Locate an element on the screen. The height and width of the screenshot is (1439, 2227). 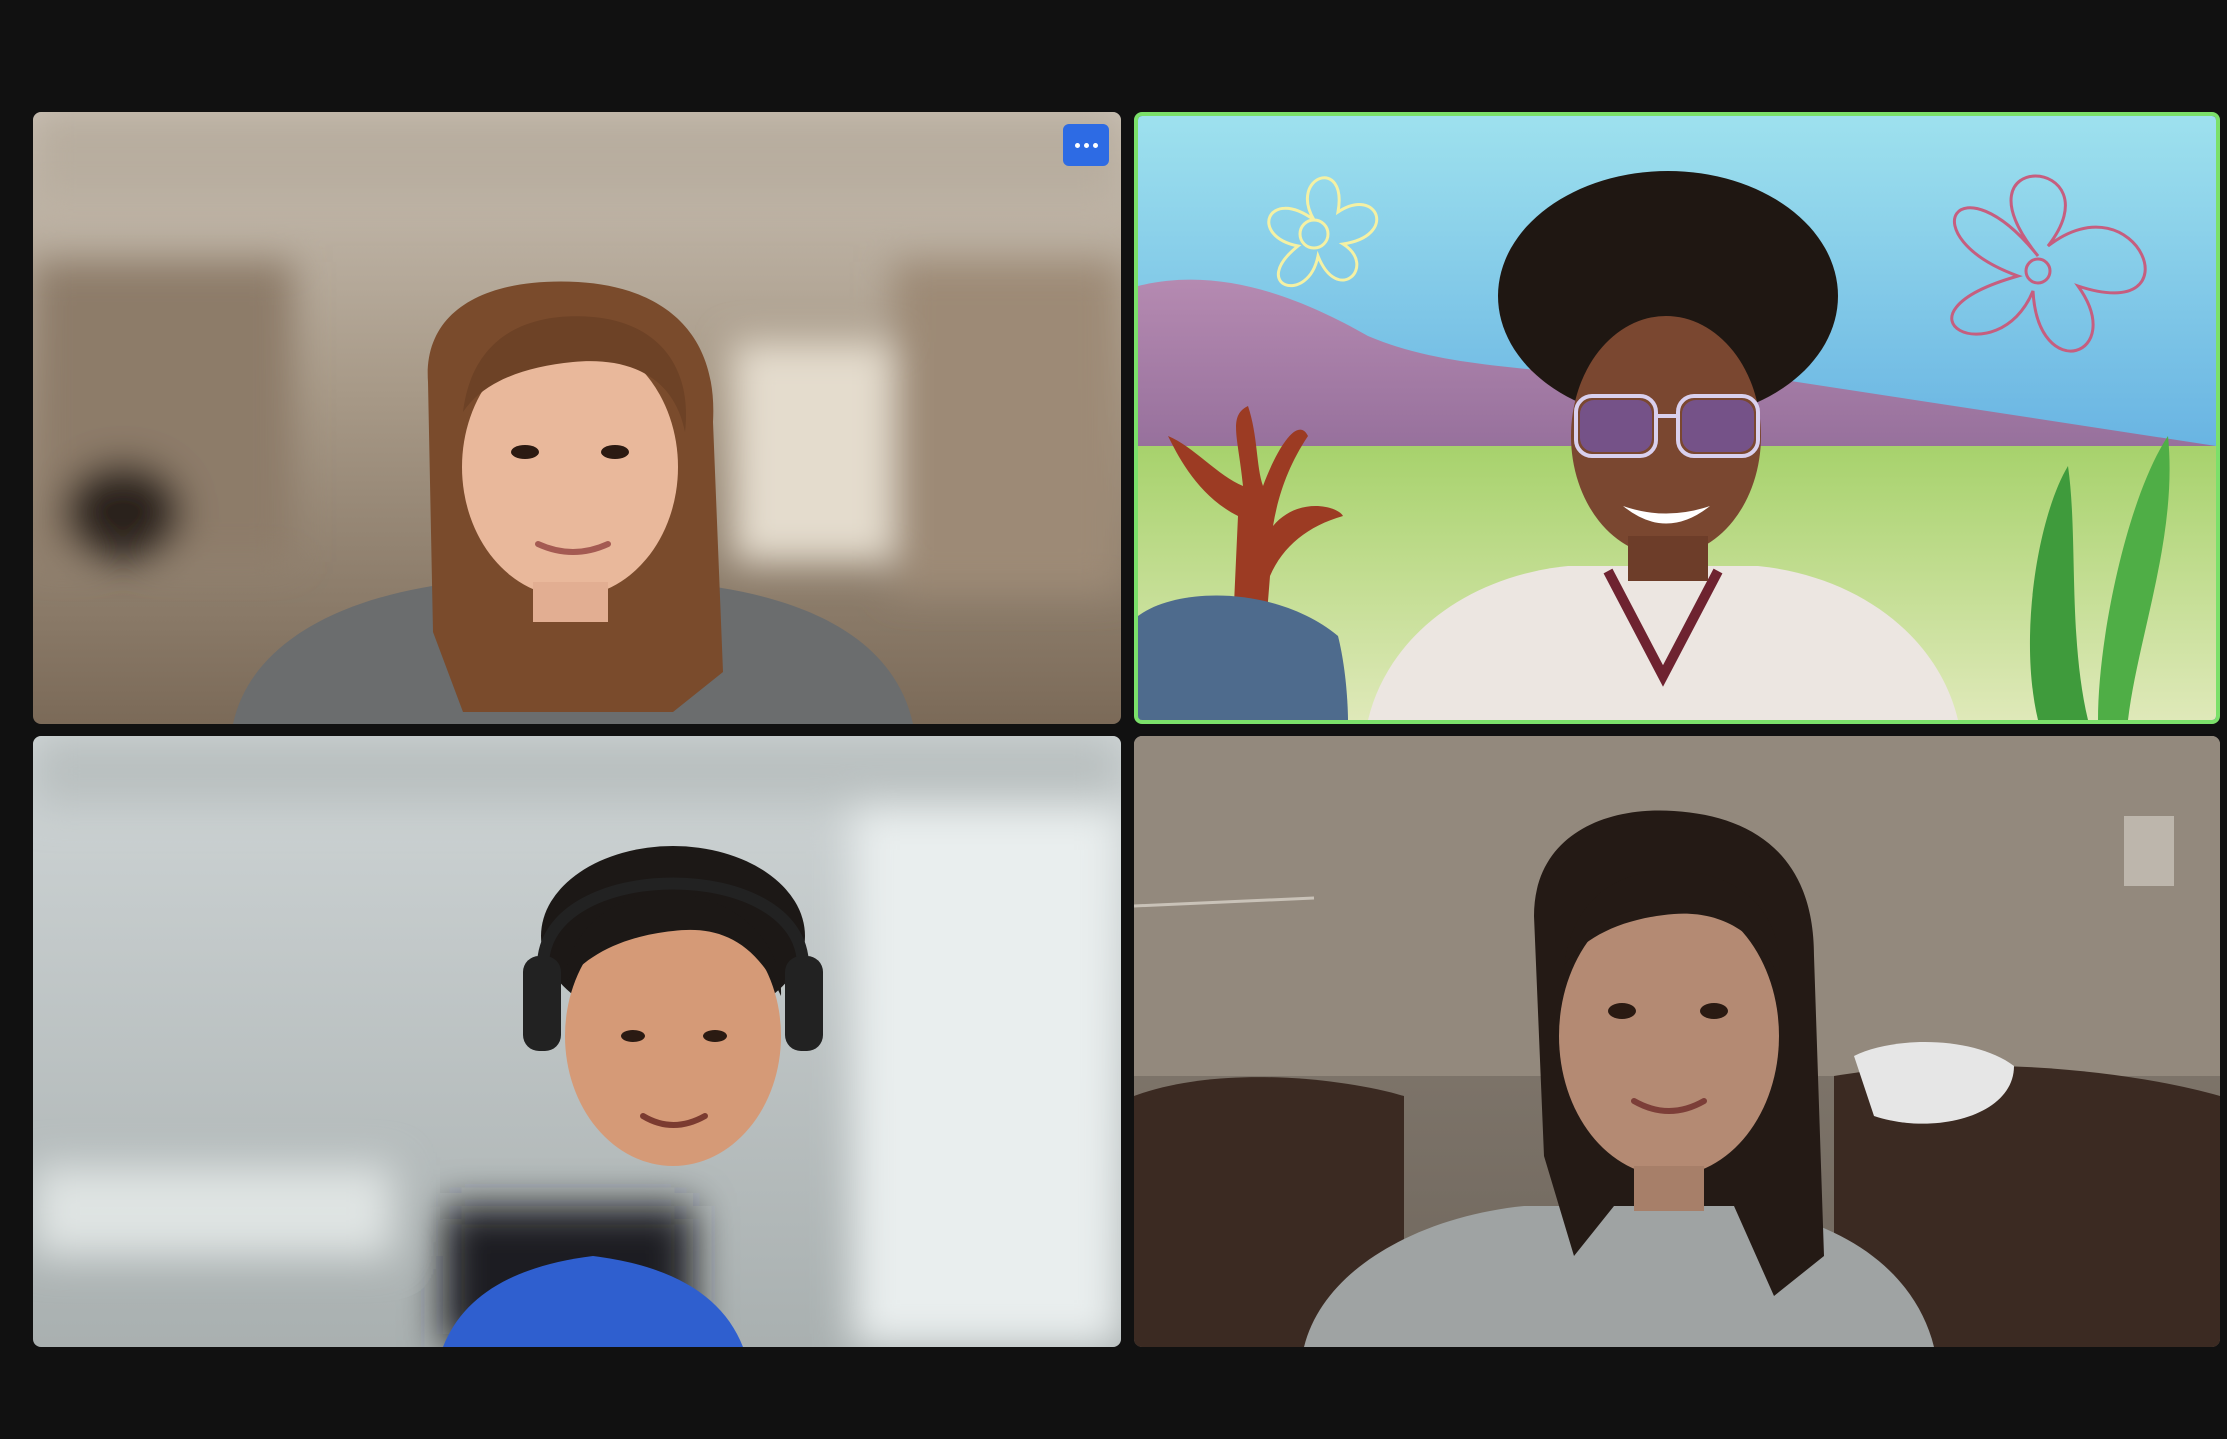
more-options-button is located at coordinates (1086, 145).